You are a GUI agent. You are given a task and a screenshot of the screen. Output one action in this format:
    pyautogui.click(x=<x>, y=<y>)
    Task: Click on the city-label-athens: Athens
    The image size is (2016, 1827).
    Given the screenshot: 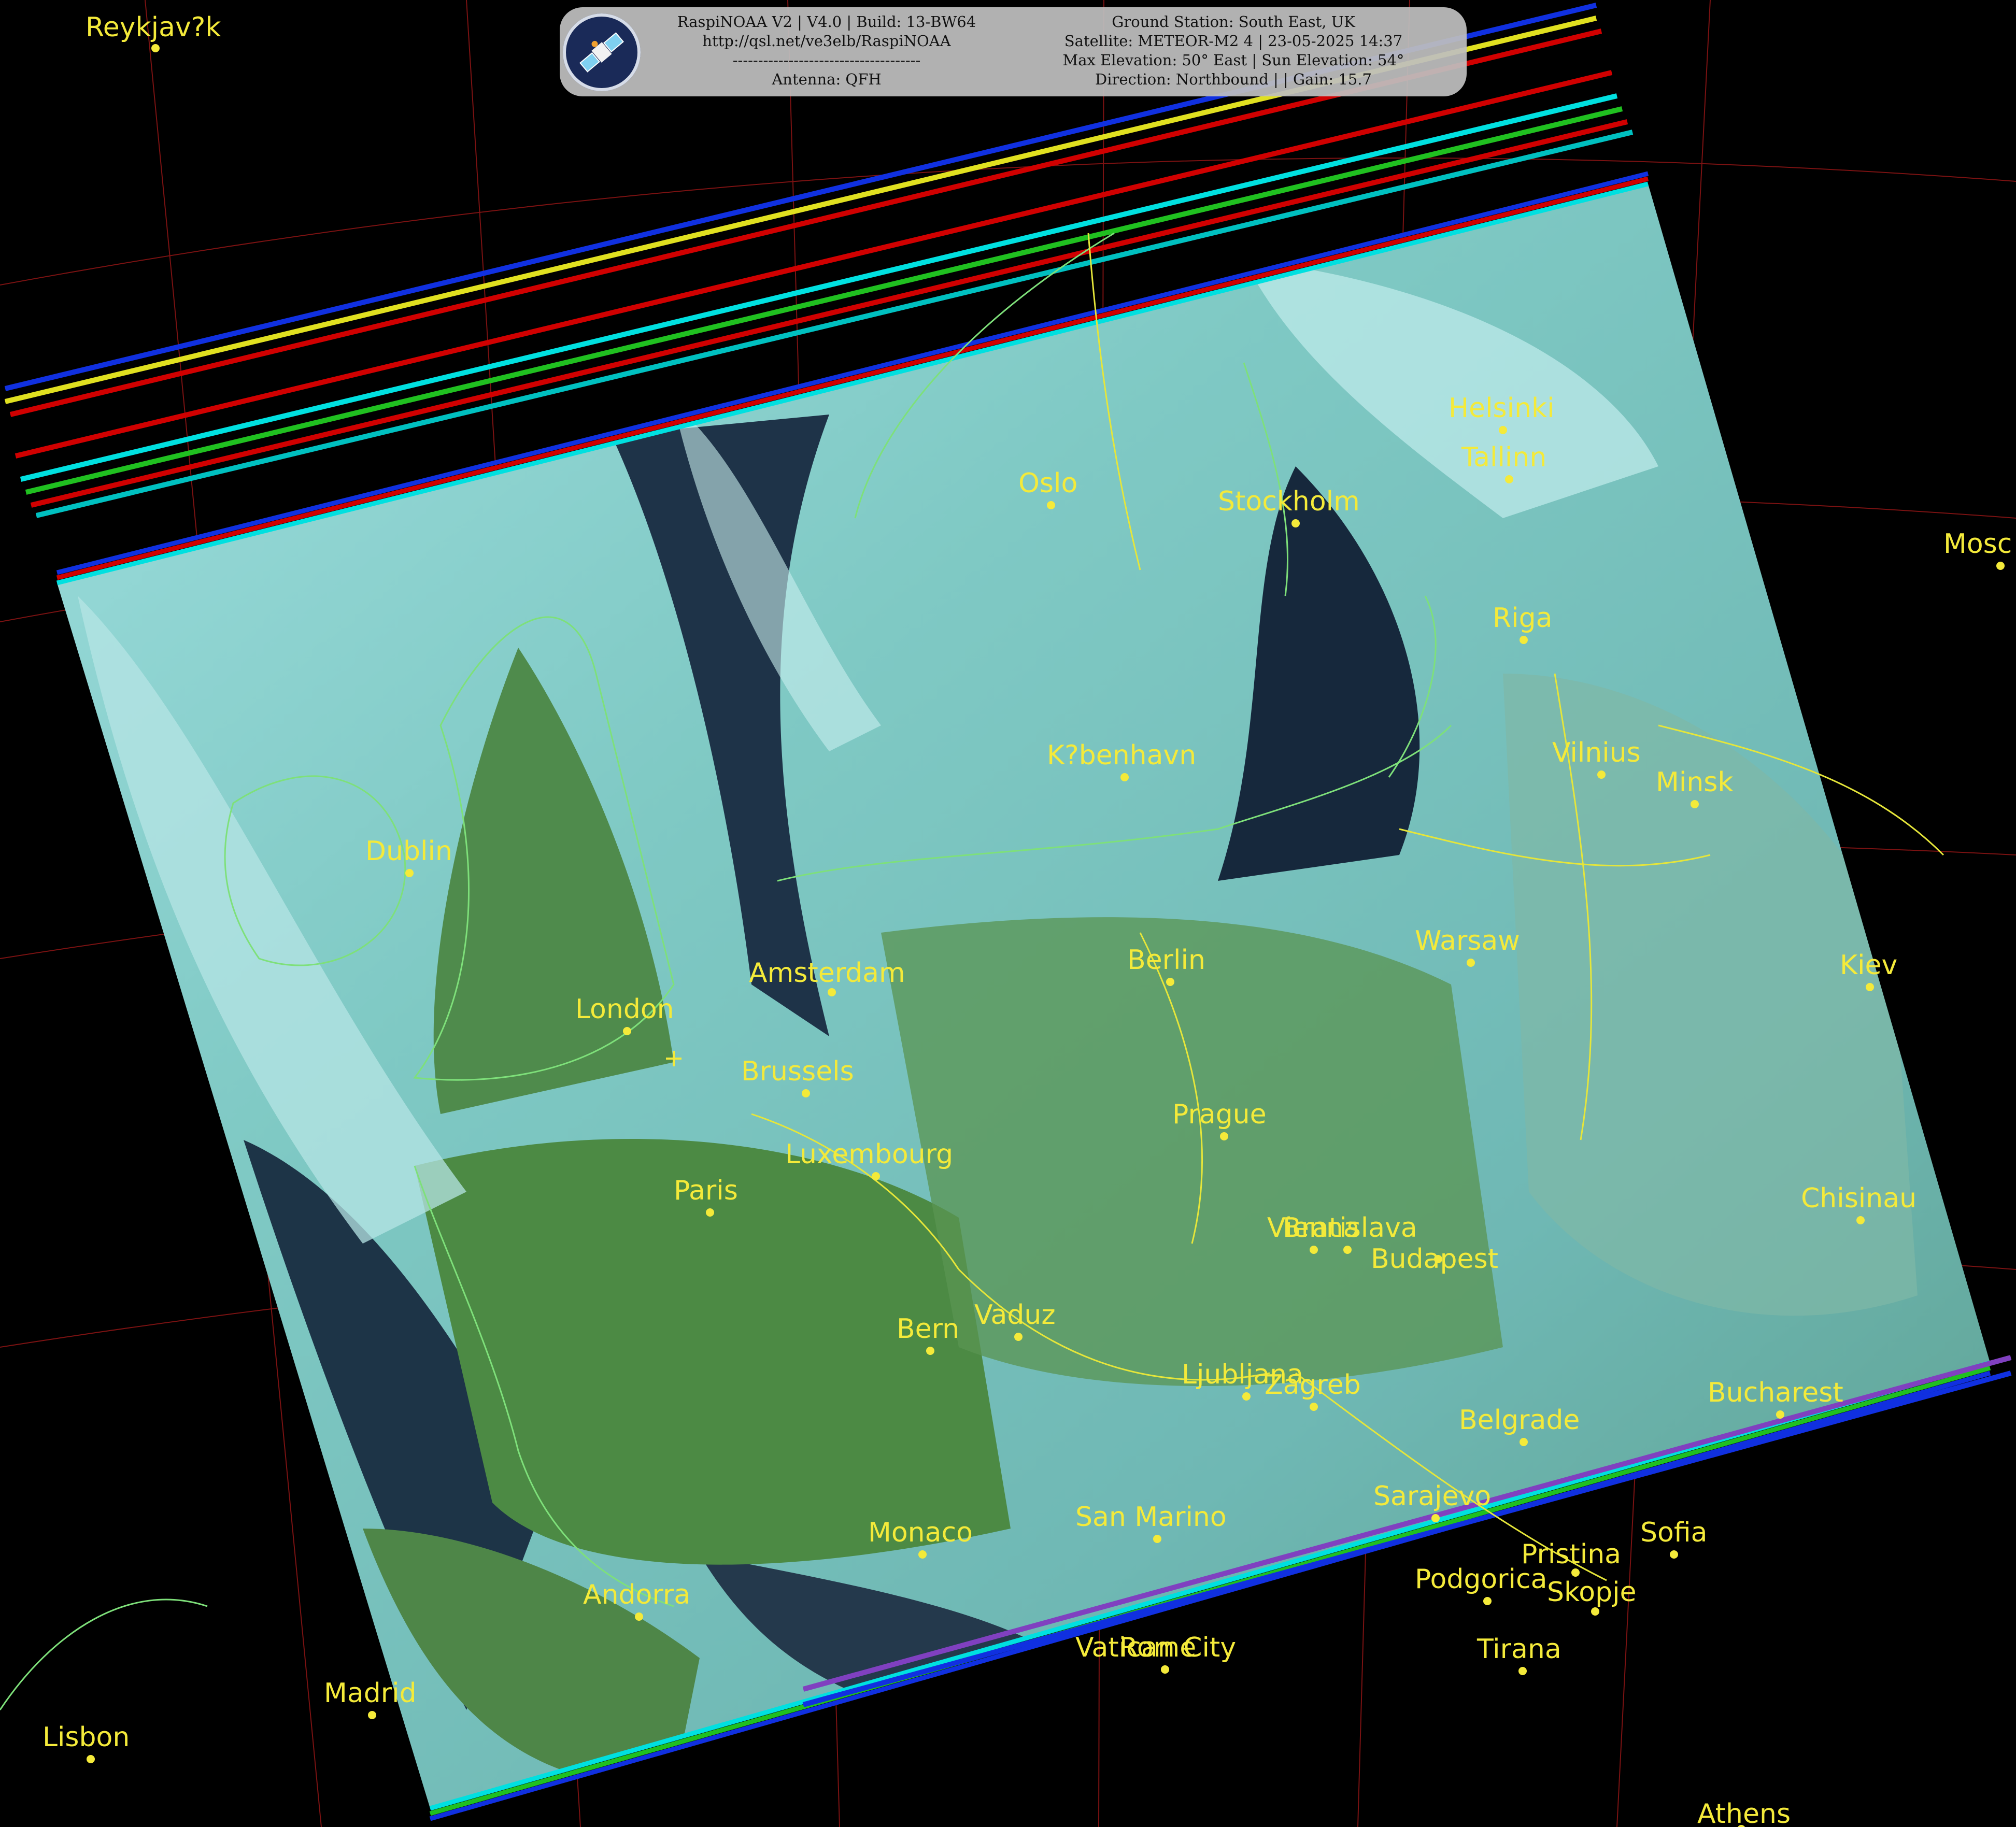 What is the action you would take?
    pyautogui.click(x=1744, y=1813)
    